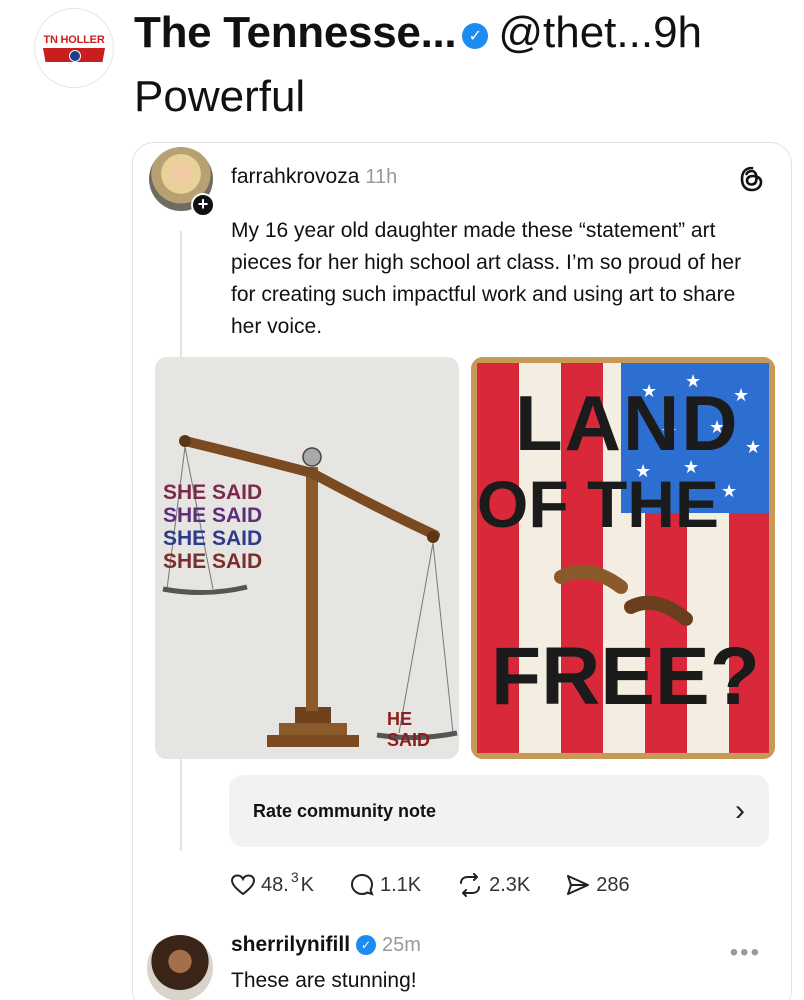  I want to click on share-count: 286, so click(613, 884).